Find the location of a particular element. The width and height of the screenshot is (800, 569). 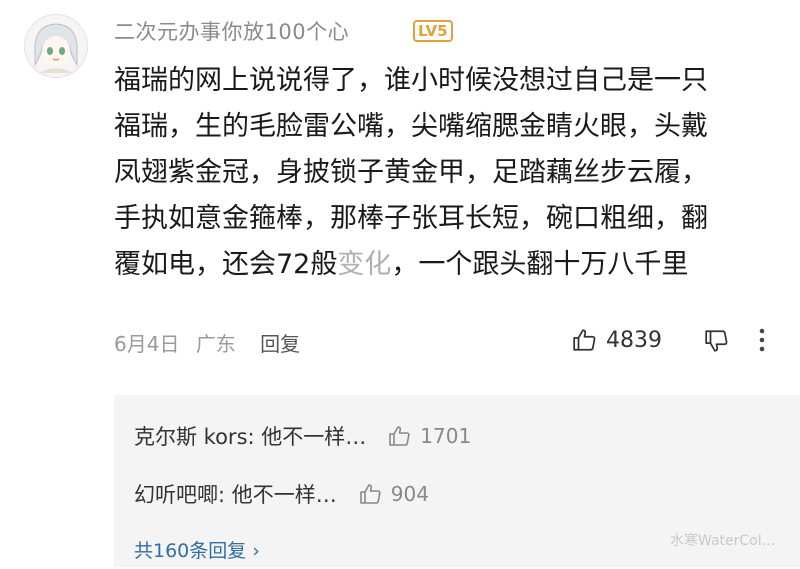

like-button: 4839 is located at coordinates (617, 340).